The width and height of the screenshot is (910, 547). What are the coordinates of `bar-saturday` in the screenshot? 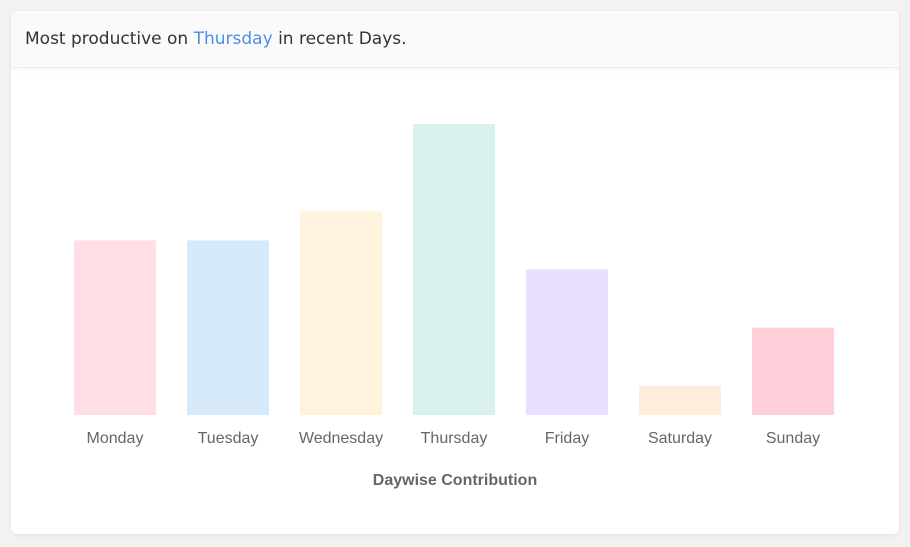 It's located at (680, 400).